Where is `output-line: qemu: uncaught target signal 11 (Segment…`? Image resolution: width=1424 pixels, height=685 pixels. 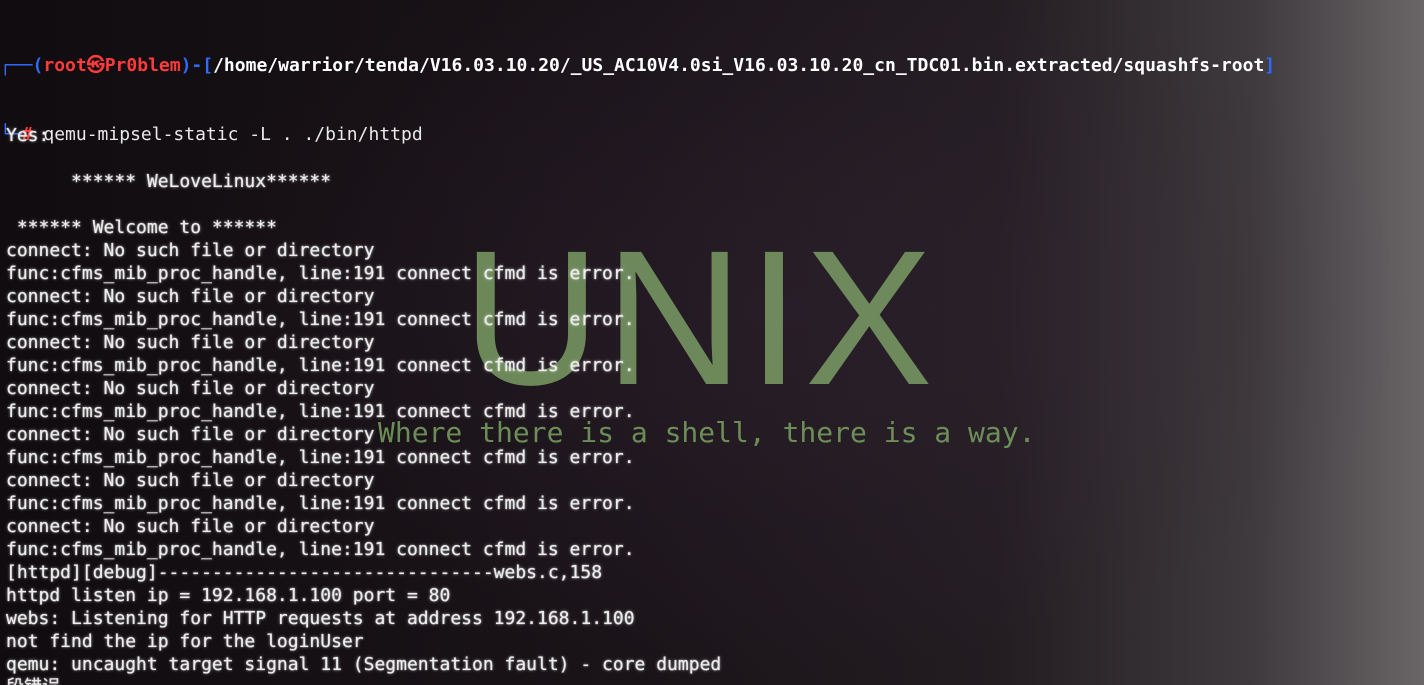
output-line: qemu: uncaught target signal 11 (Segment… is located at coordinates (364, 664).